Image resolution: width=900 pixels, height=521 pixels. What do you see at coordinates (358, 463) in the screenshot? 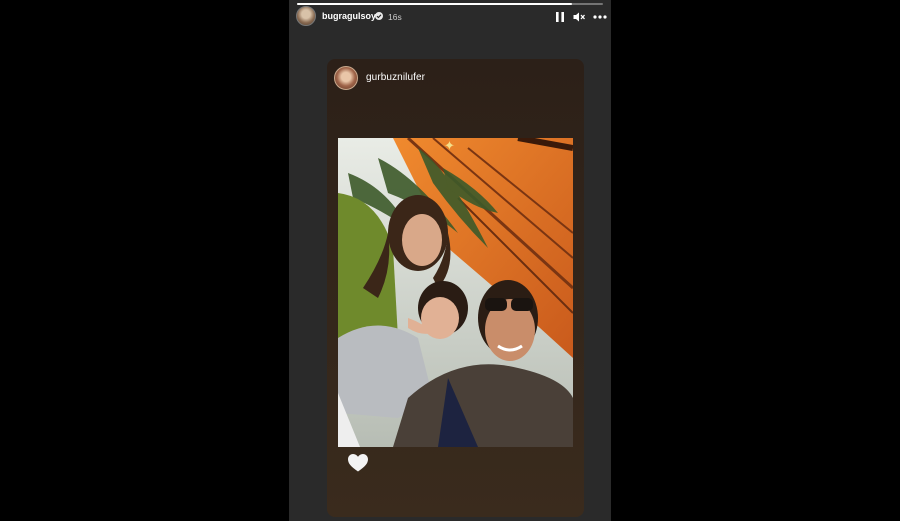
I see `heart-icon` at bounding box center [358, 463].